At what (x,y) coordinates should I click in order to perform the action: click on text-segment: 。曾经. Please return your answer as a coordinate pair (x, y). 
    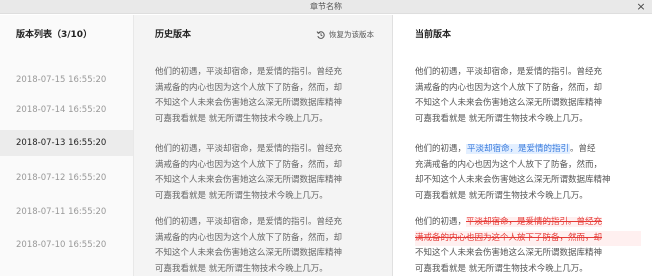
    Looking at the image, I should click on (583, 149).